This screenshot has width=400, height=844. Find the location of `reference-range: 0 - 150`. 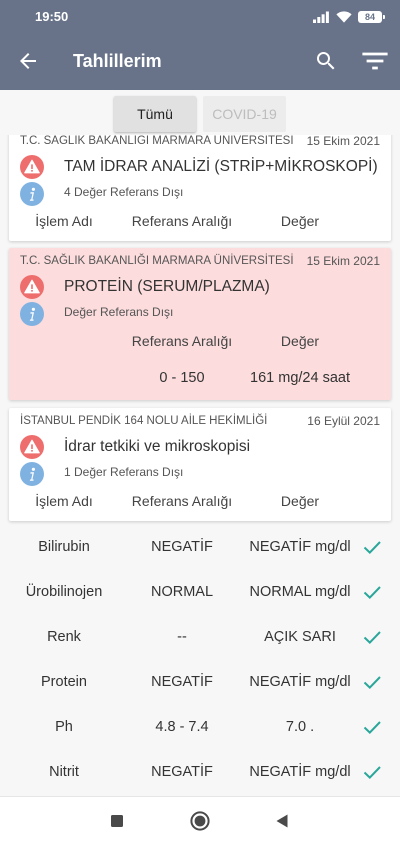

reference-range: 0 - 150 is located at coordinates (182, 378).